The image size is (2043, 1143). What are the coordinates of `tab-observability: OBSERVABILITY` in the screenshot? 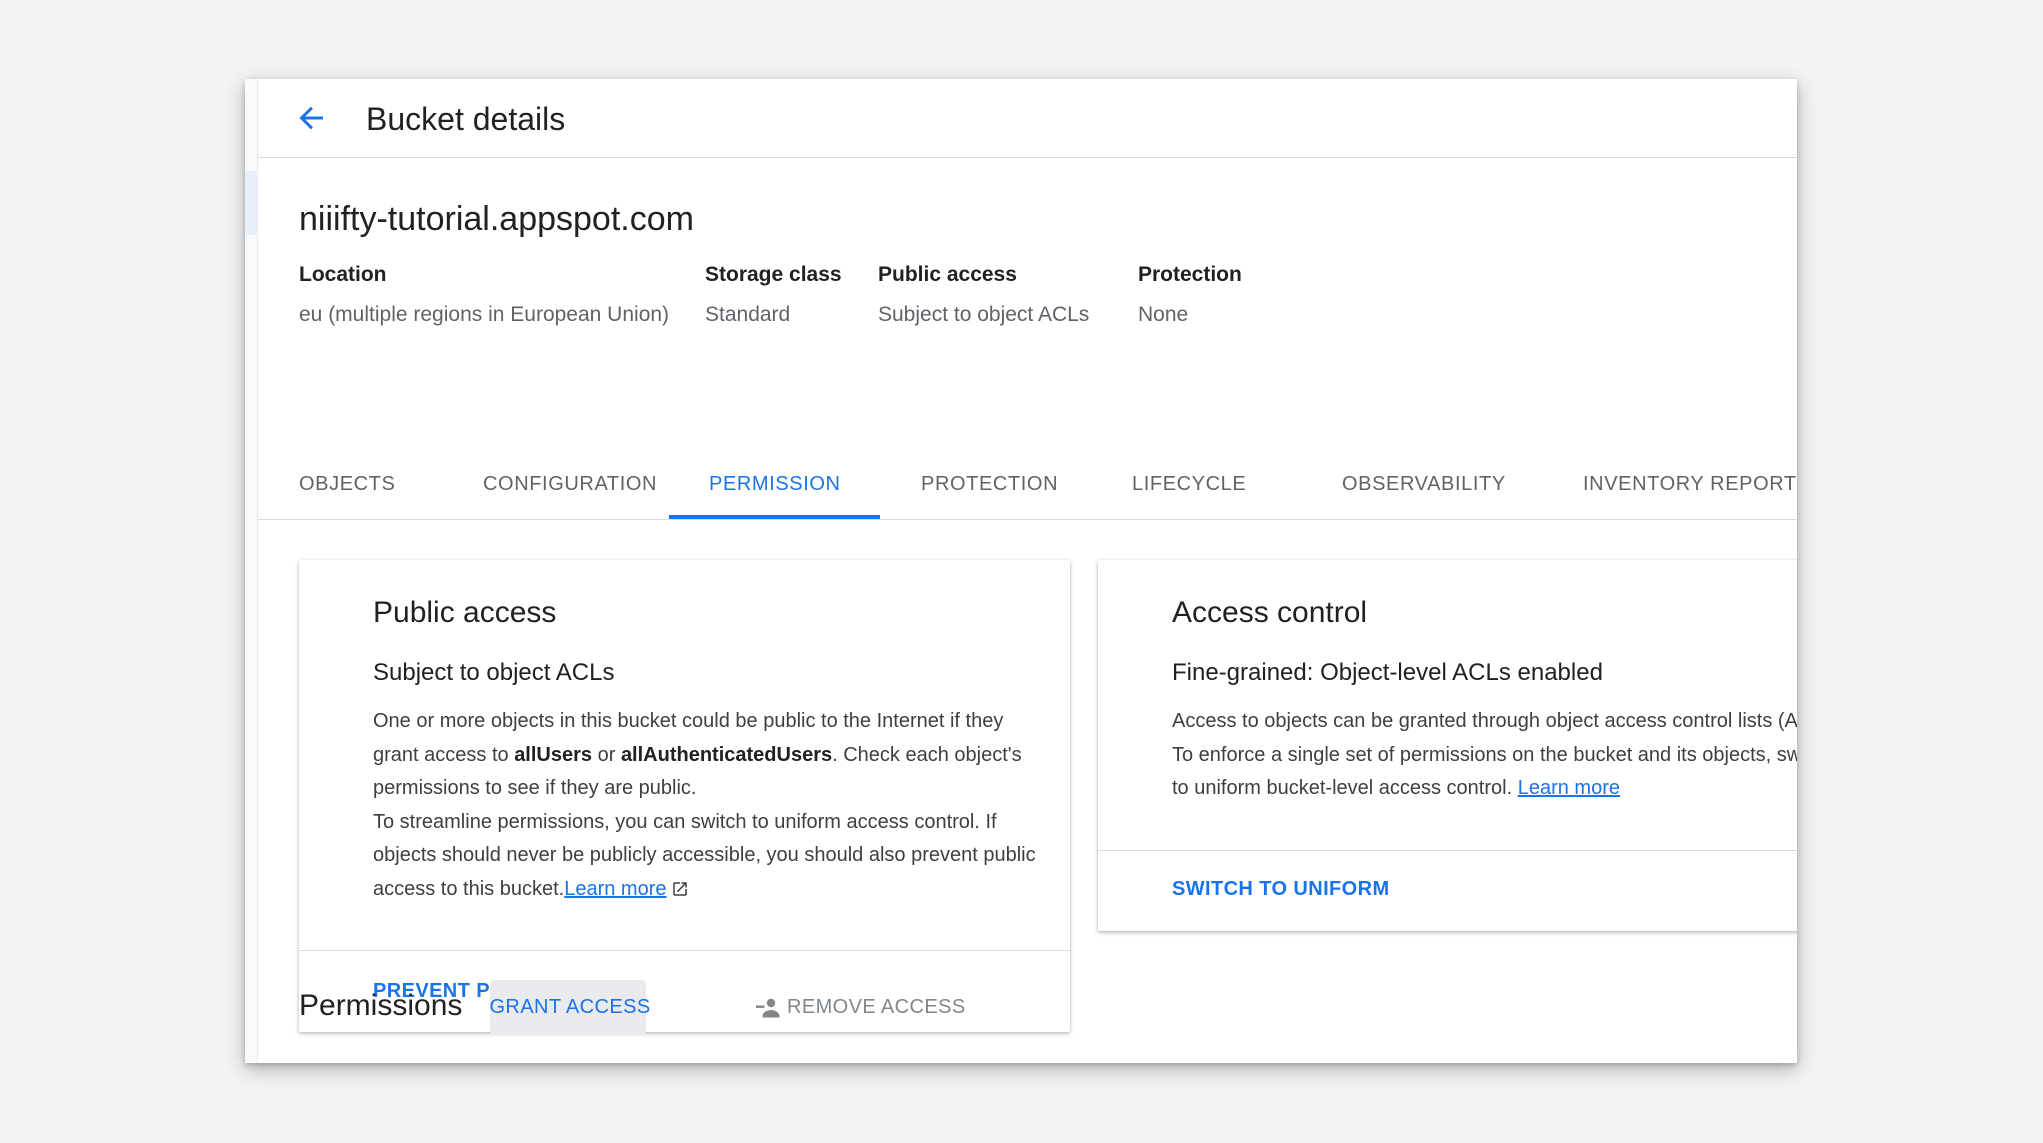 It's located at (1424, 481).